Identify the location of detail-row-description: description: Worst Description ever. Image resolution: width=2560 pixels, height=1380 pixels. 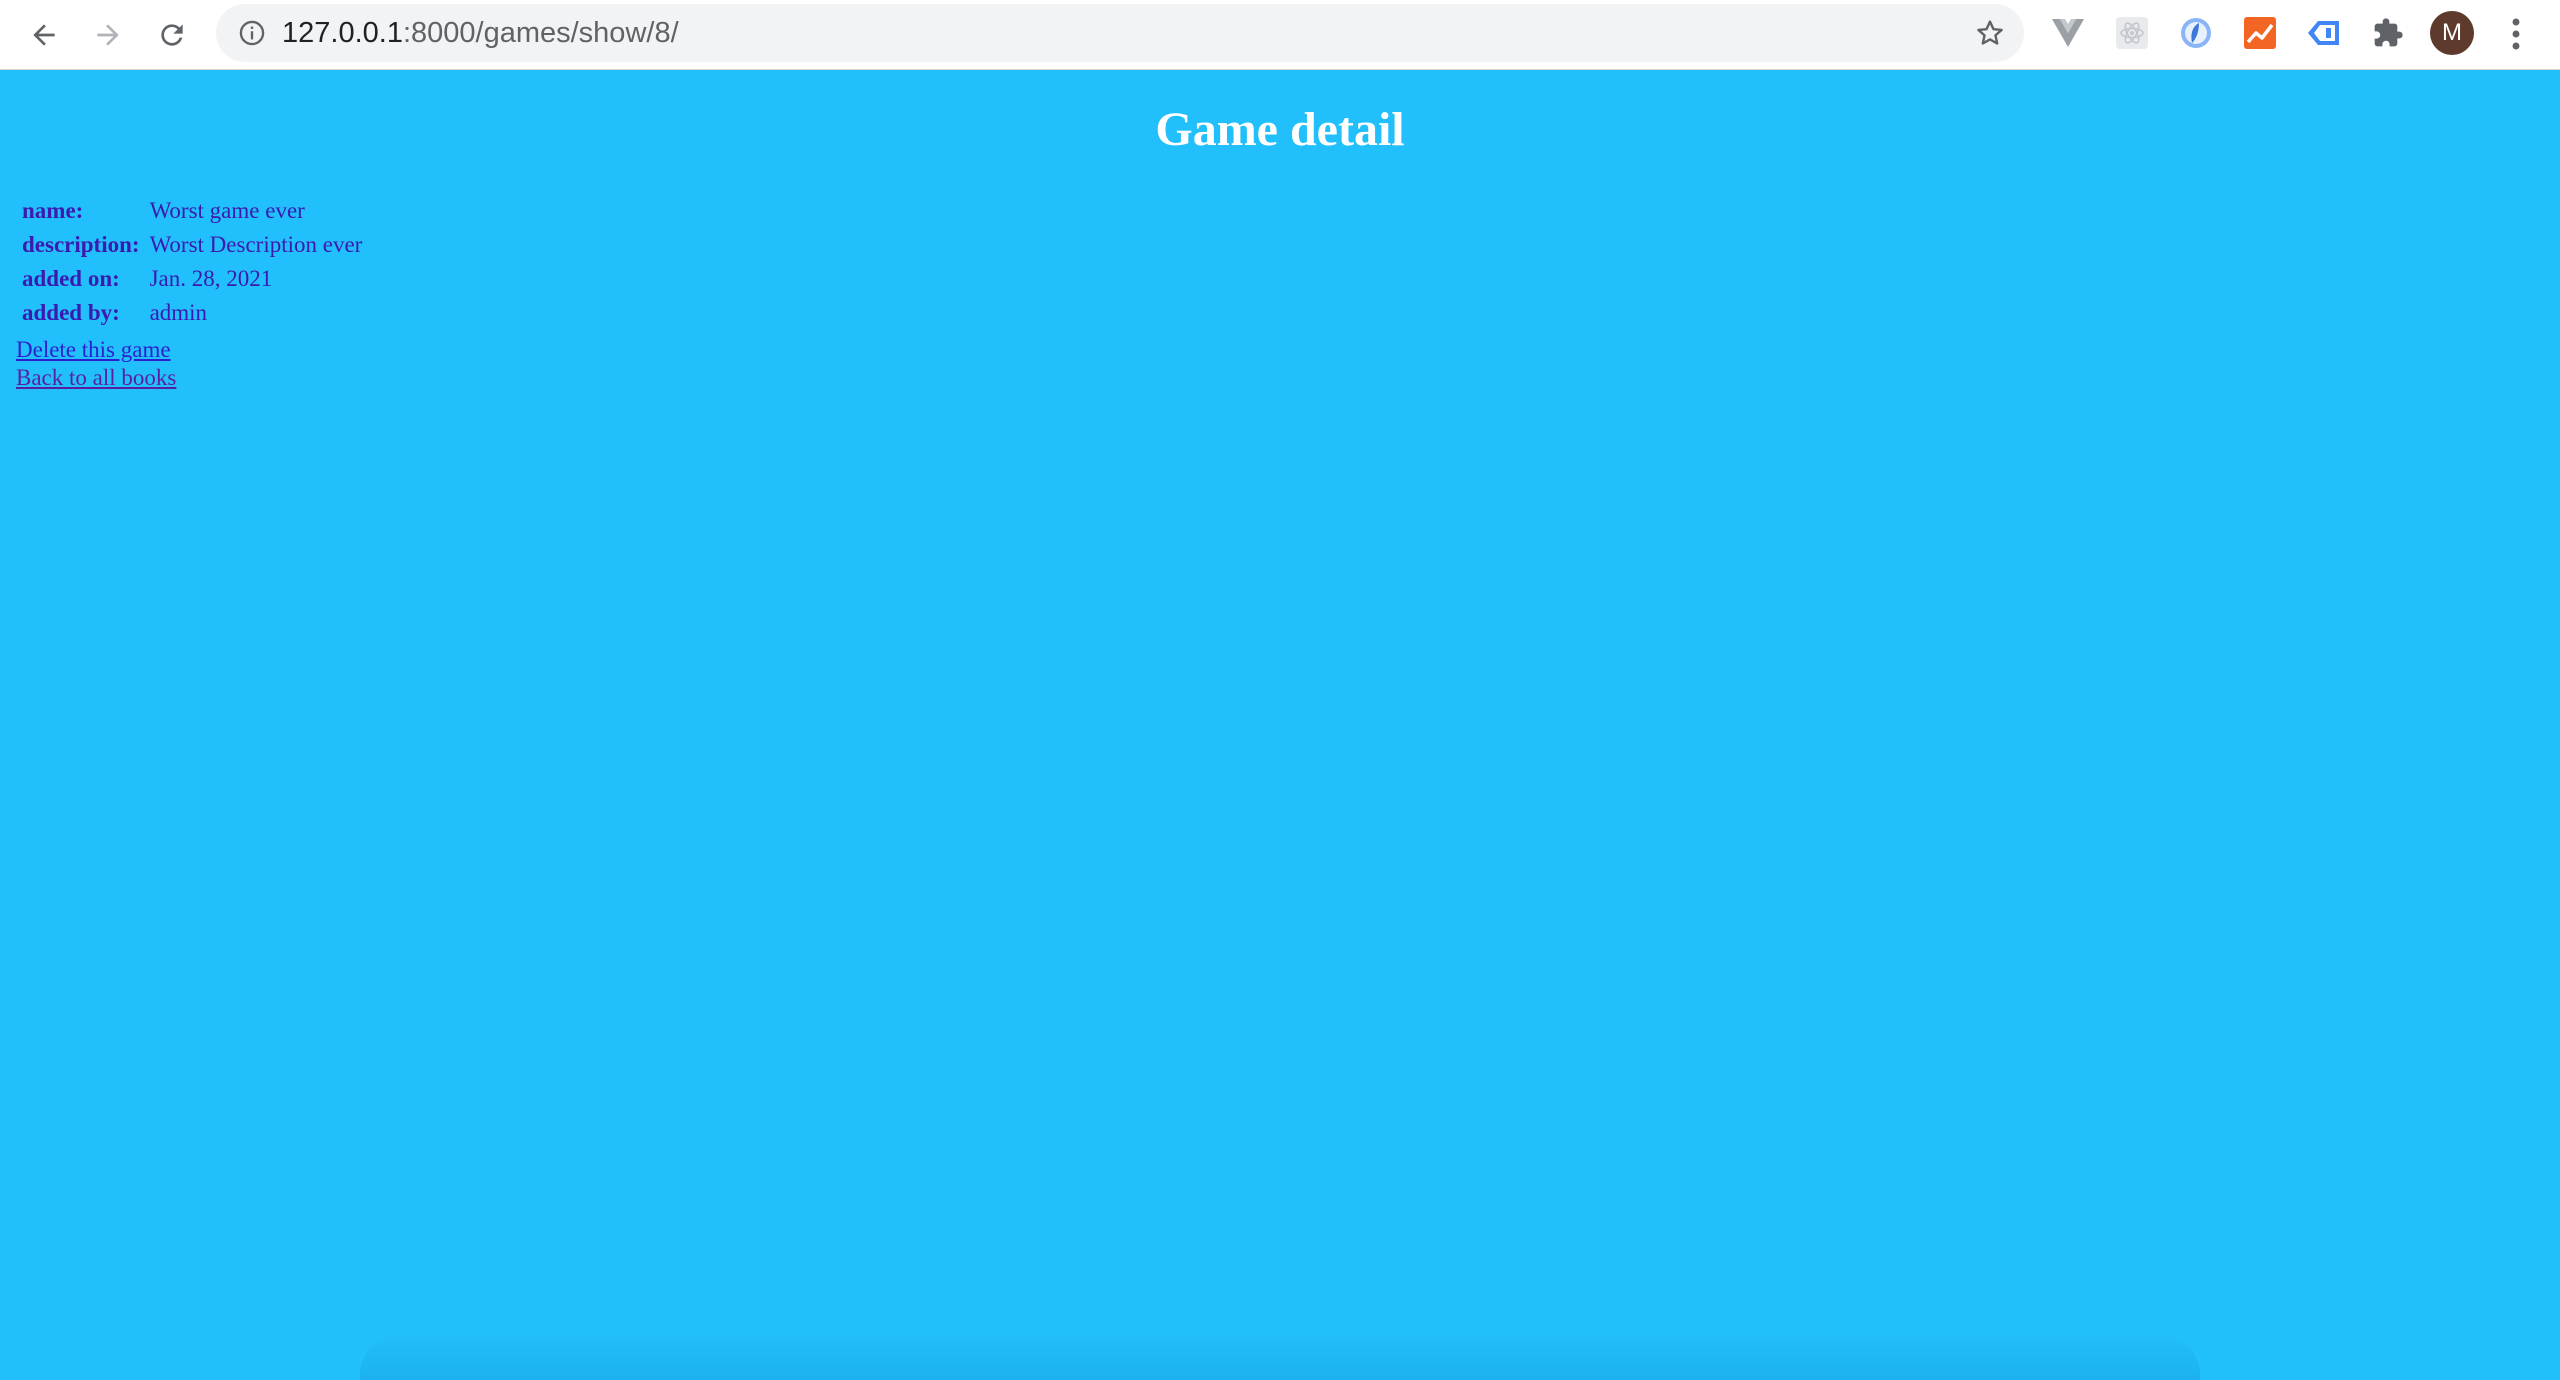
(192, 245).